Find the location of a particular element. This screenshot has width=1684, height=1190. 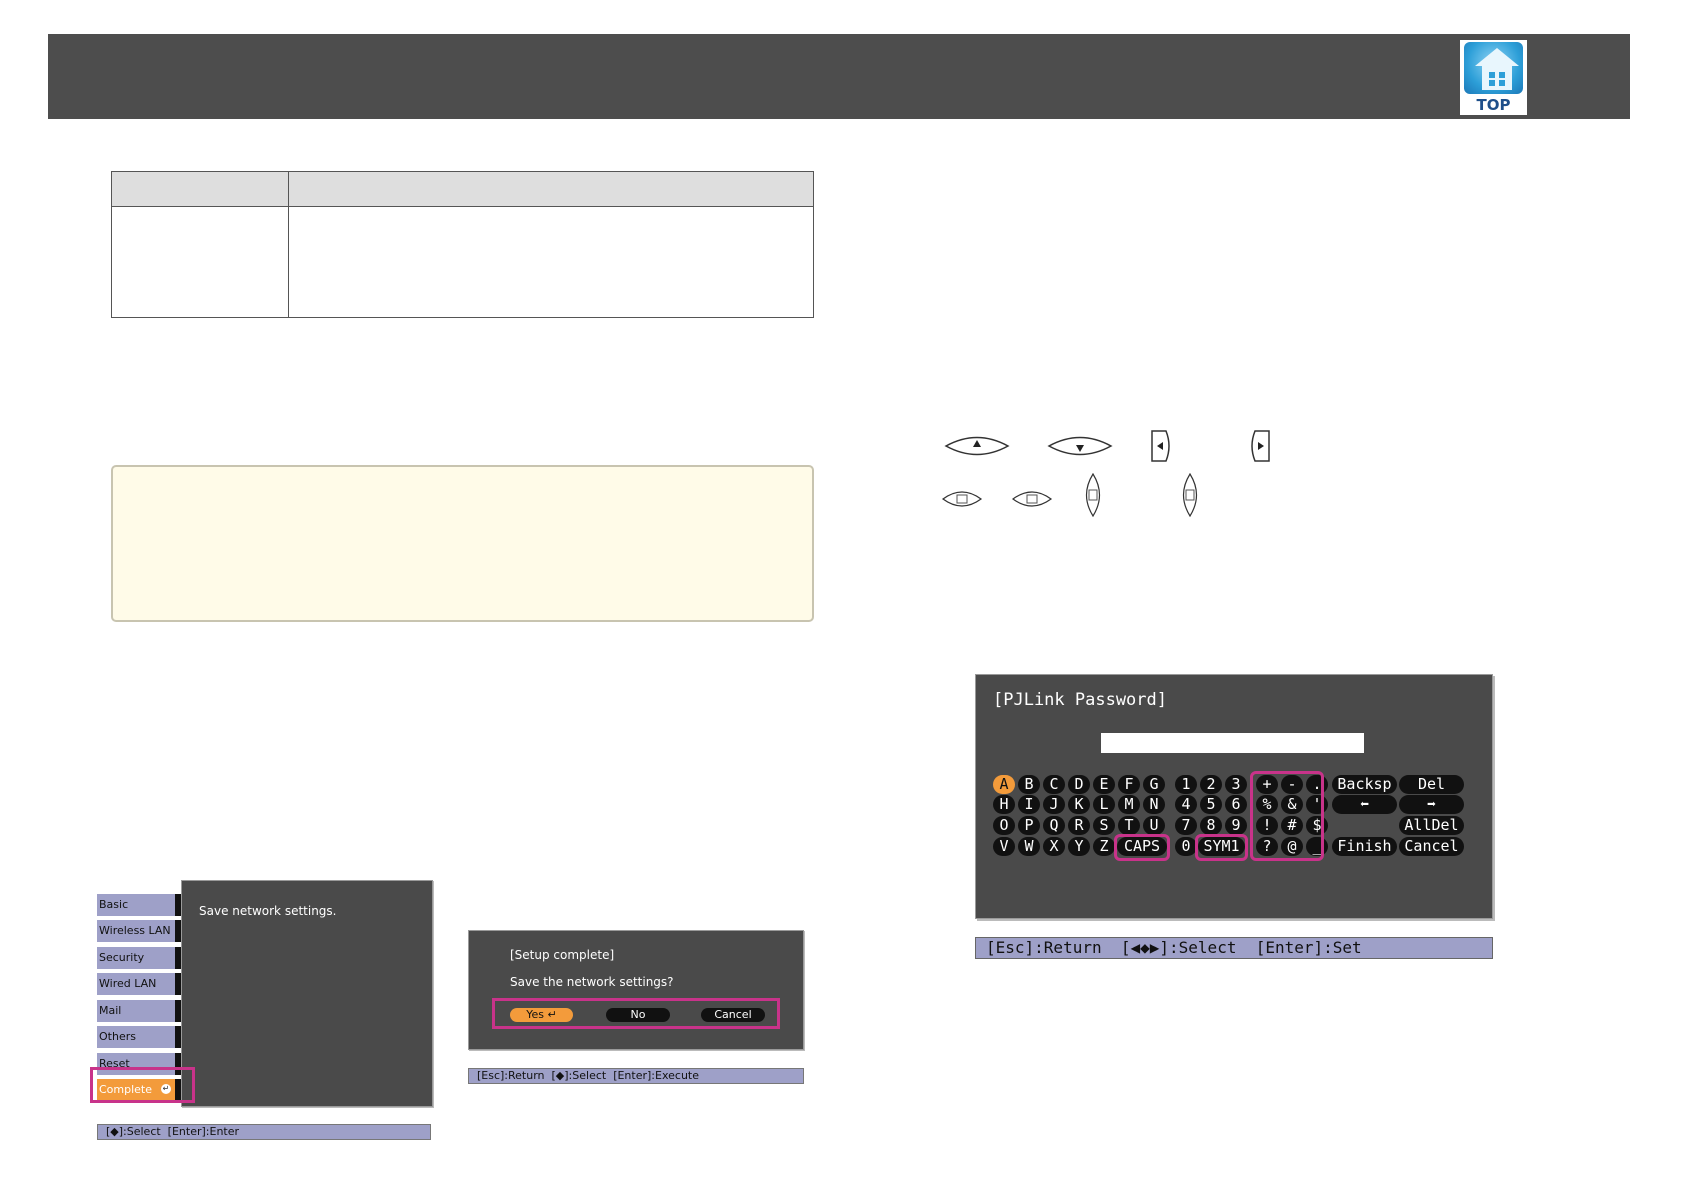

key-3-2: P is located at coordinates (1029, 825).